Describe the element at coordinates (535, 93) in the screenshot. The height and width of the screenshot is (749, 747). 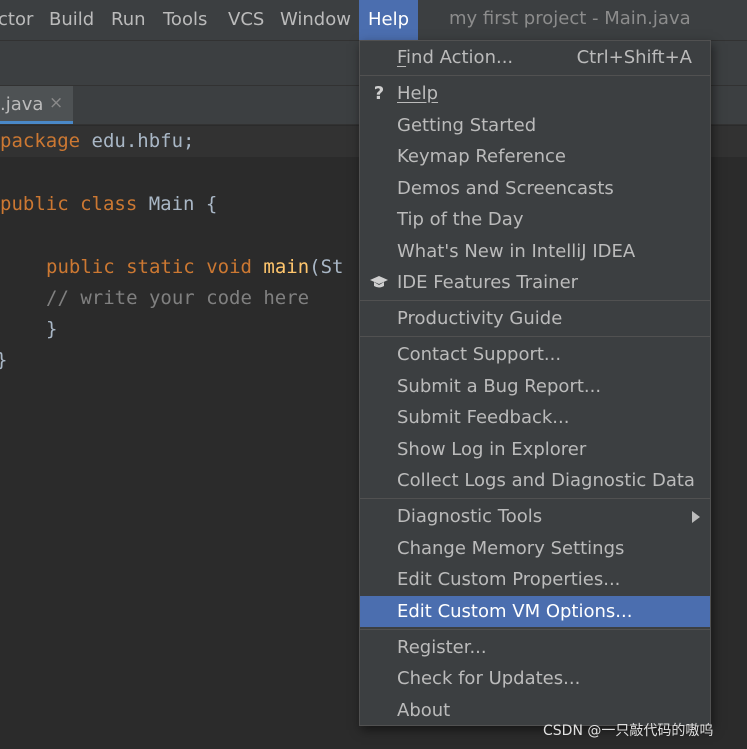
I see `menu-item-help: ? Help` at that location.